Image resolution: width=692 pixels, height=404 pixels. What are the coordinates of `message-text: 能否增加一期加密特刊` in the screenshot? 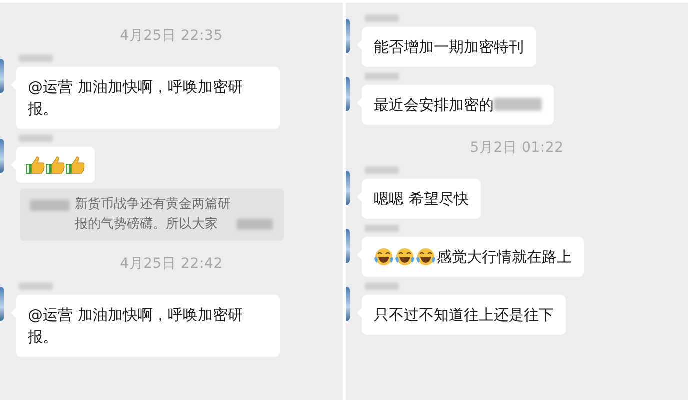 It's located at (449, 47).